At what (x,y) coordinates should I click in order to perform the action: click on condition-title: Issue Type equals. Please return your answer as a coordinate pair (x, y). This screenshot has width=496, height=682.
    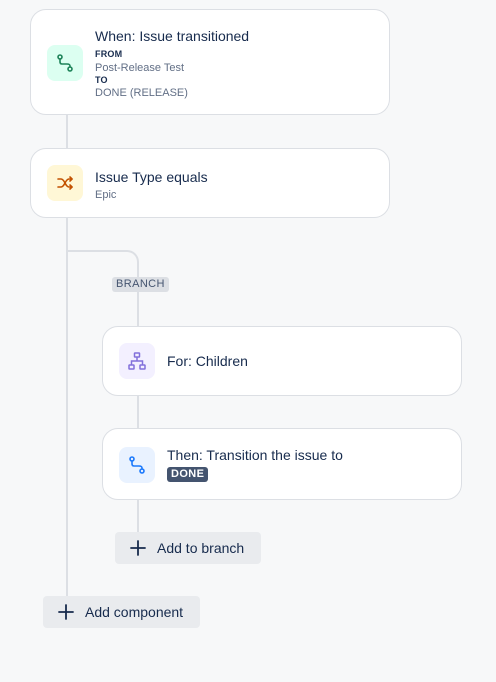
    Looking at the image, I should click on (151, 177).